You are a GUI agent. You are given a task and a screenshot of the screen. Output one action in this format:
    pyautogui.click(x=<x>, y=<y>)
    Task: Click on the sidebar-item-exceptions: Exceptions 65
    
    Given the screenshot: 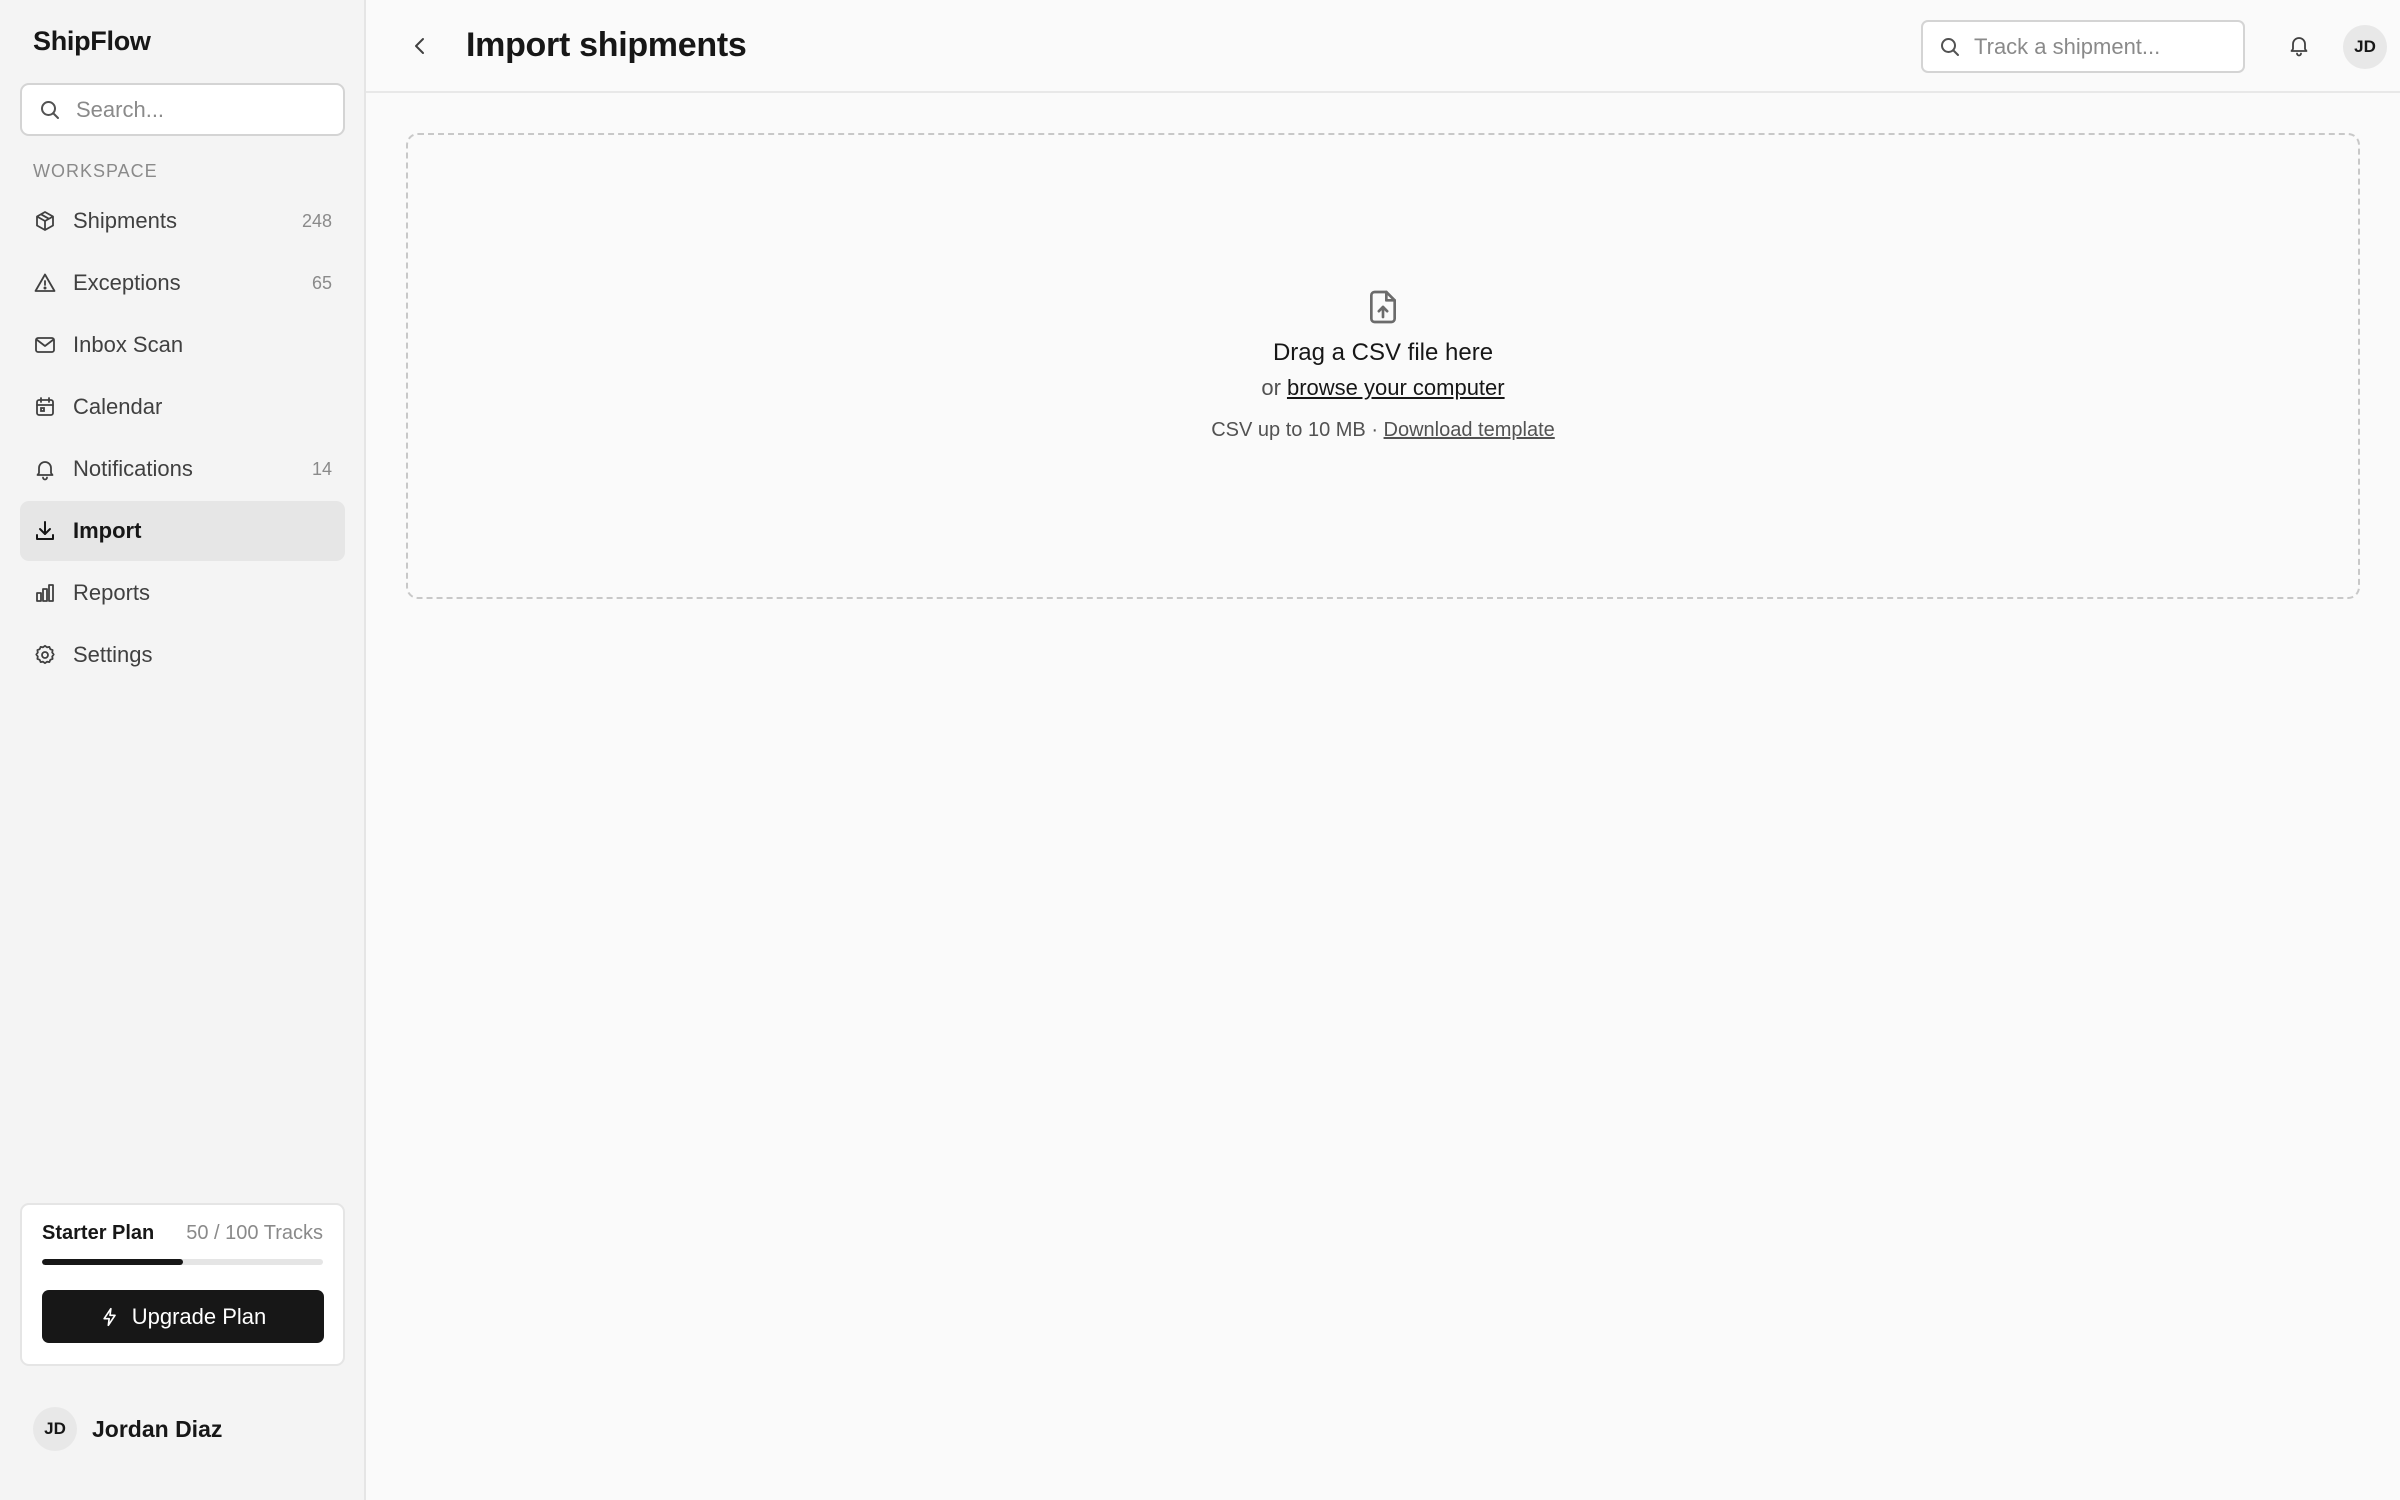 What is the action you would take?
    pyautogui.click(x=182, y=283)
    